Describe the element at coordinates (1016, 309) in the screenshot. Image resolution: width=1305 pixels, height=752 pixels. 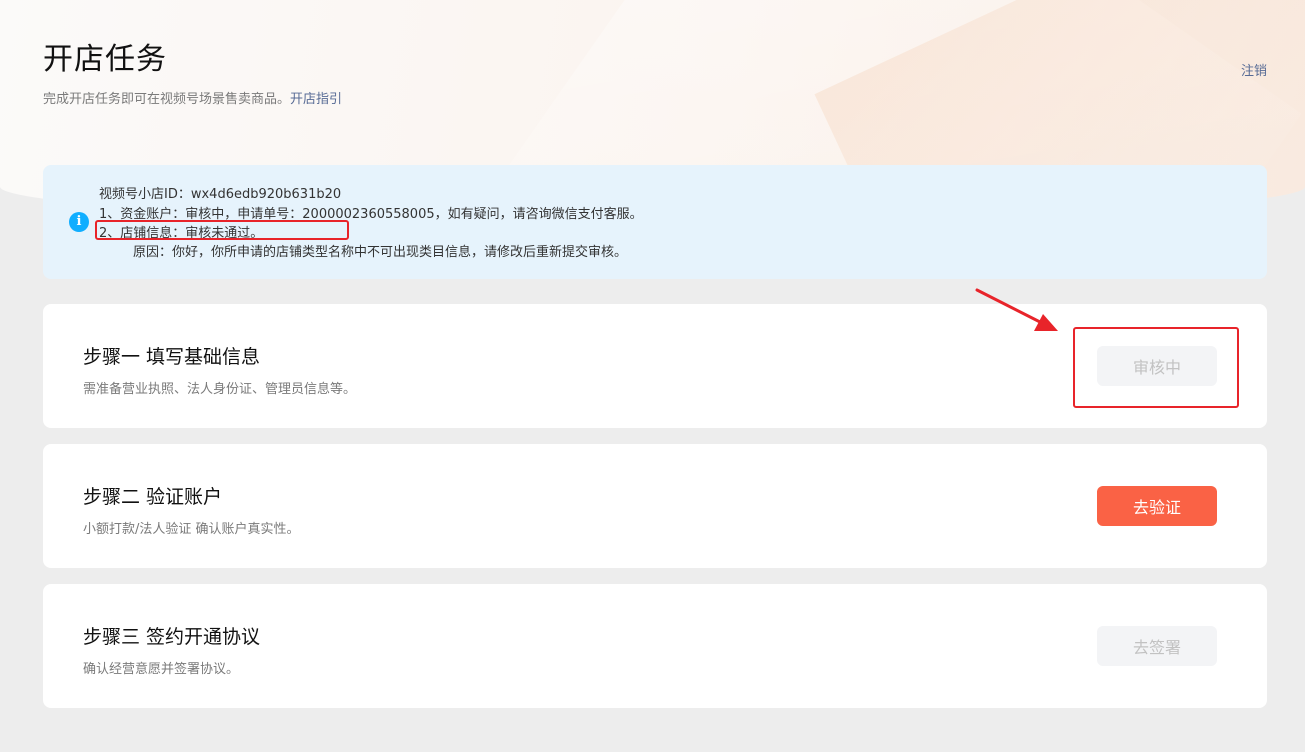
I see `annotation-arrow-icon` at that location.